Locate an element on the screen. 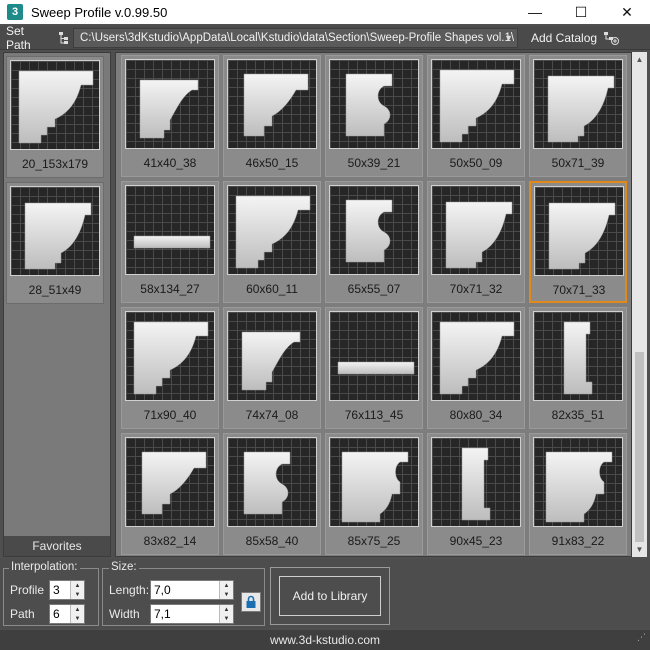  profile-tile: 83x82_14 is located at coordinates (170, 494).